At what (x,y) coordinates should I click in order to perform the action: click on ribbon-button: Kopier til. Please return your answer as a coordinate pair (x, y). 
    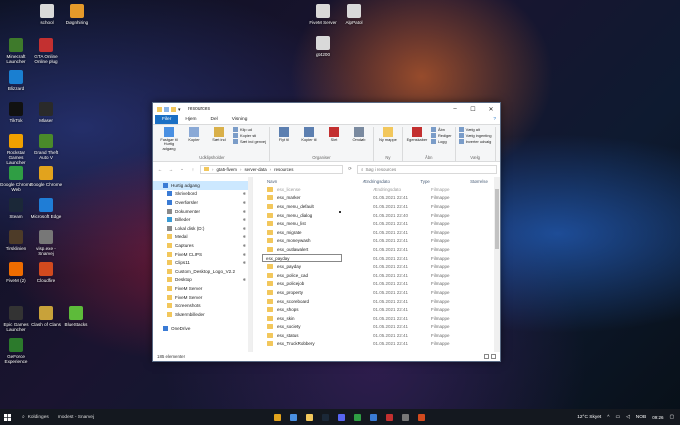
    Looking at the image, I should click on (309, 141).